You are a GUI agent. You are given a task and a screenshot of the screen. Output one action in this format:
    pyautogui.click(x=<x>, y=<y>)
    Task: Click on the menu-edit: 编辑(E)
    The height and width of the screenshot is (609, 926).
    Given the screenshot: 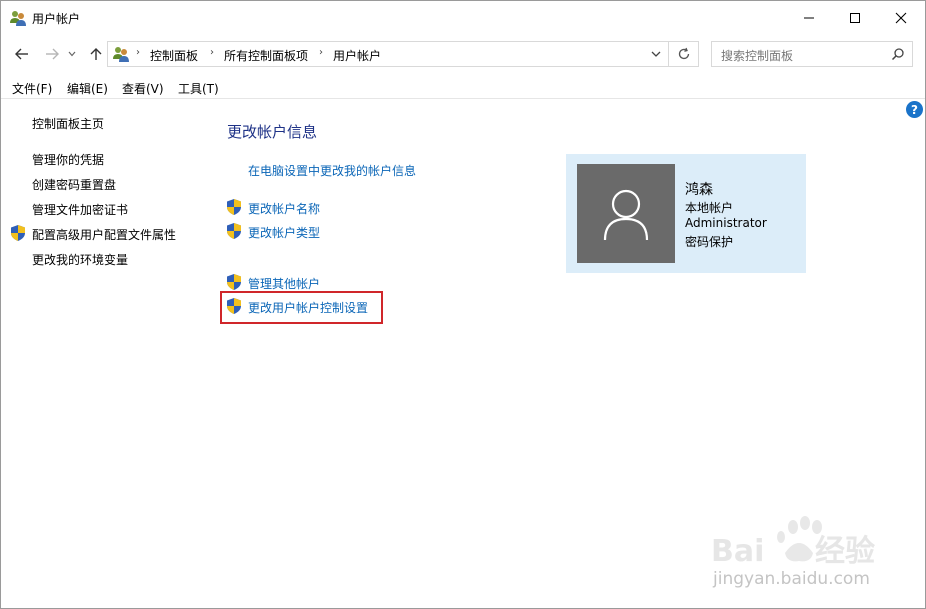 What is the action you would take?
    pyautogui.click(x=87, y=88)
    